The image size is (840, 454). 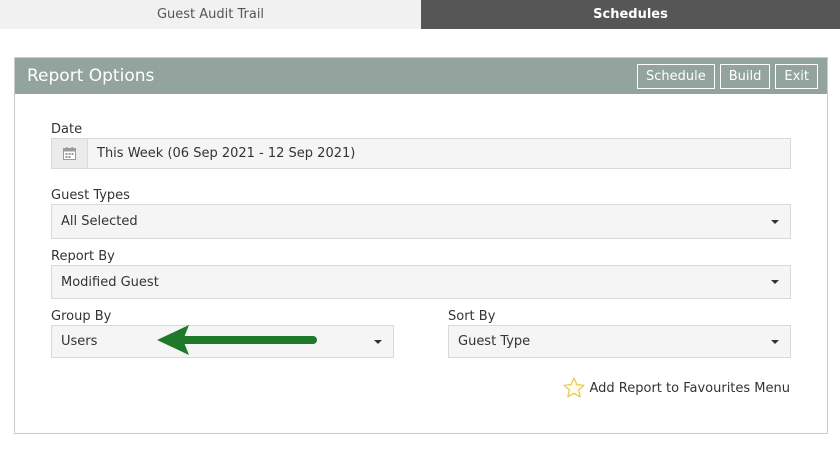 What do you see at coordinates (99, 221) in the screenshot?
I see `guest-types-value: All Selected` at bounding box center [99, 221].